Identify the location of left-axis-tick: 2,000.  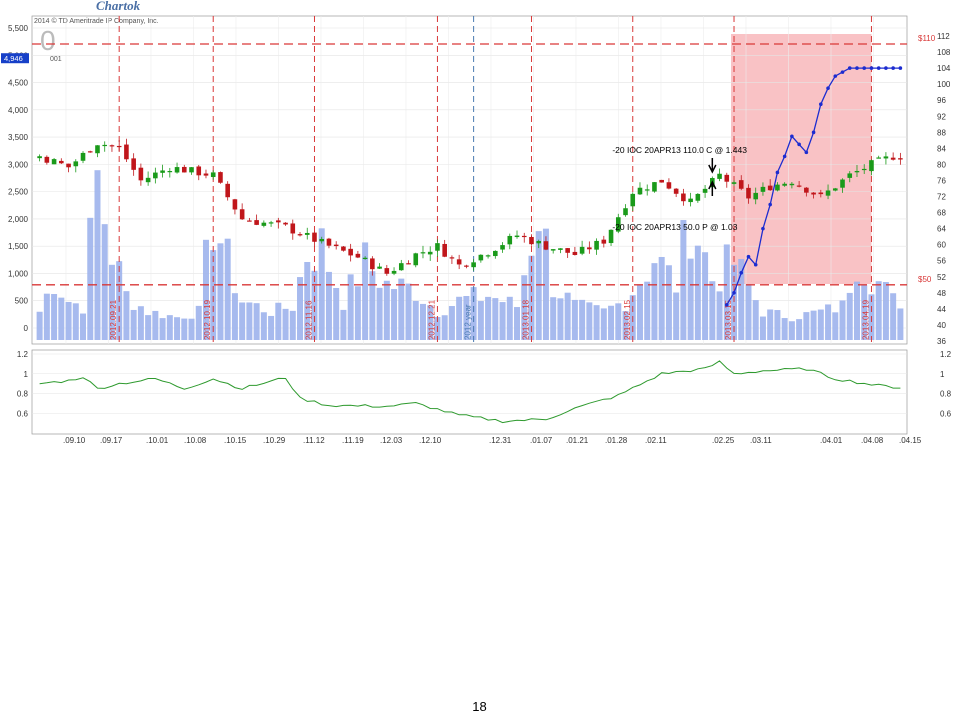
(18, 219).